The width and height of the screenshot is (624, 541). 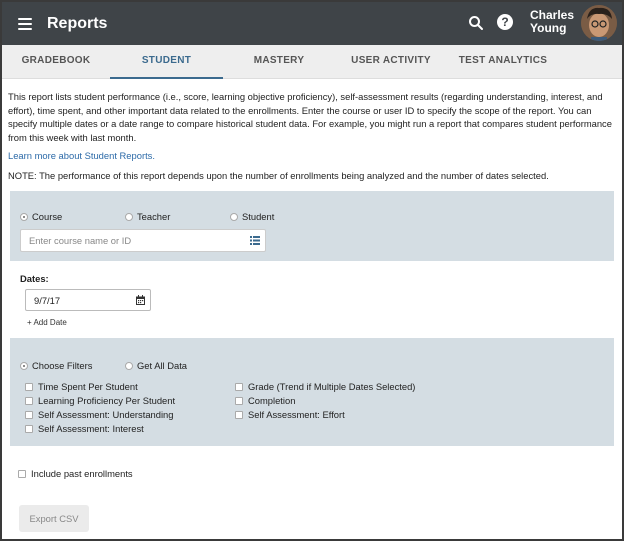 I want to click on user-name: Charles Young, so click(x=554, y=22).